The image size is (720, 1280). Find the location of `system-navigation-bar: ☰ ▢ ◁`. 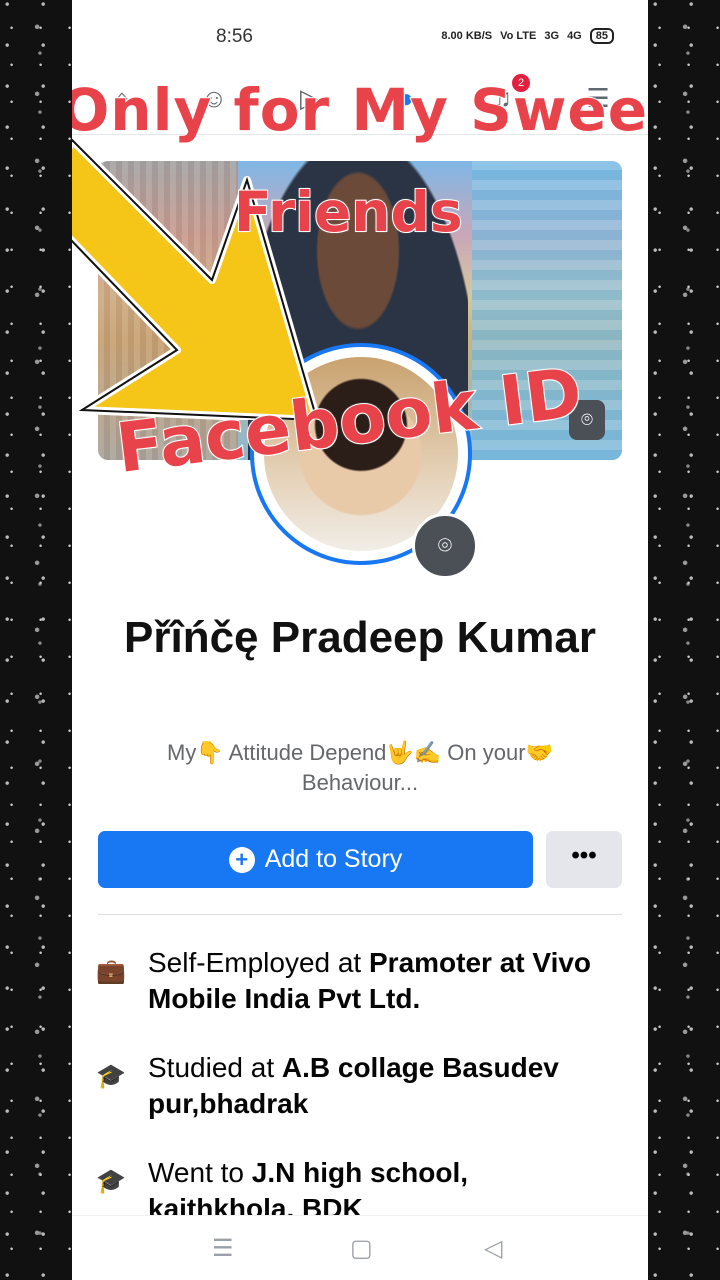

system-navigation-bar: ☰ ▢ ◁ is located at coordinates (360, 1247).